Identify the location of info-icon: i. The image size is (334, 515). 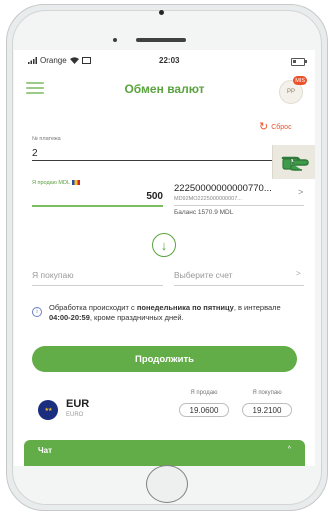
(37, 312).